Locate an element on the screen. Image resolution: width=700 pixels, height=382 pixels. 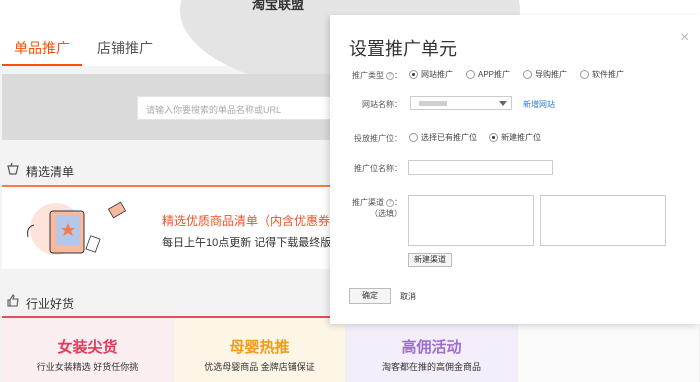
card-women-fashion: 女装尖货 行业女装精选 好货任你挑 is located at coordinates (88, 350).